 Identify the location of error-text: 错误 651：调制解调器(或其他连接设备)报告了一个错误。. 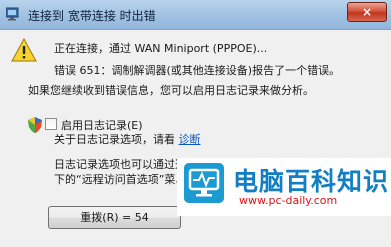
(197, 70).